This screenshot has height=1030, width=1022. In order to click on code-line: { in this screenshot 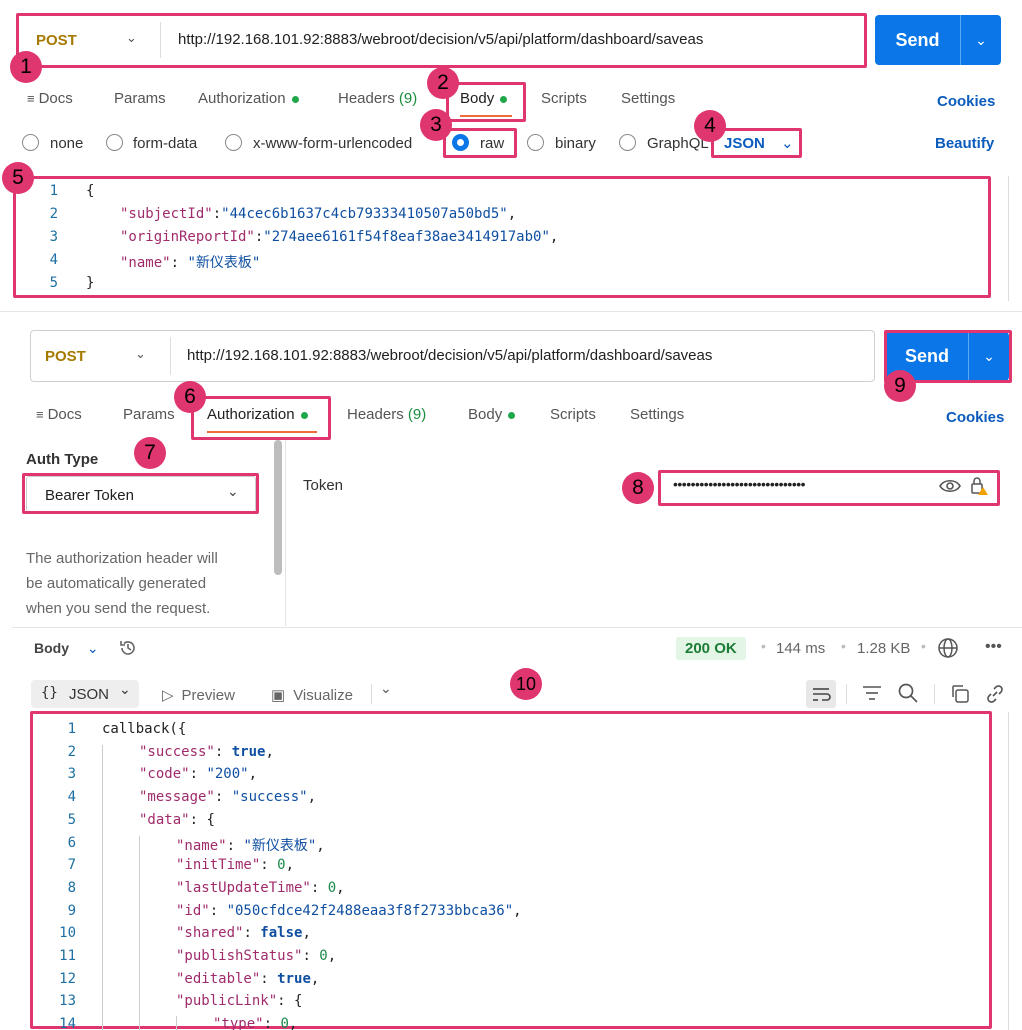, I will do `click(90, 191)`.